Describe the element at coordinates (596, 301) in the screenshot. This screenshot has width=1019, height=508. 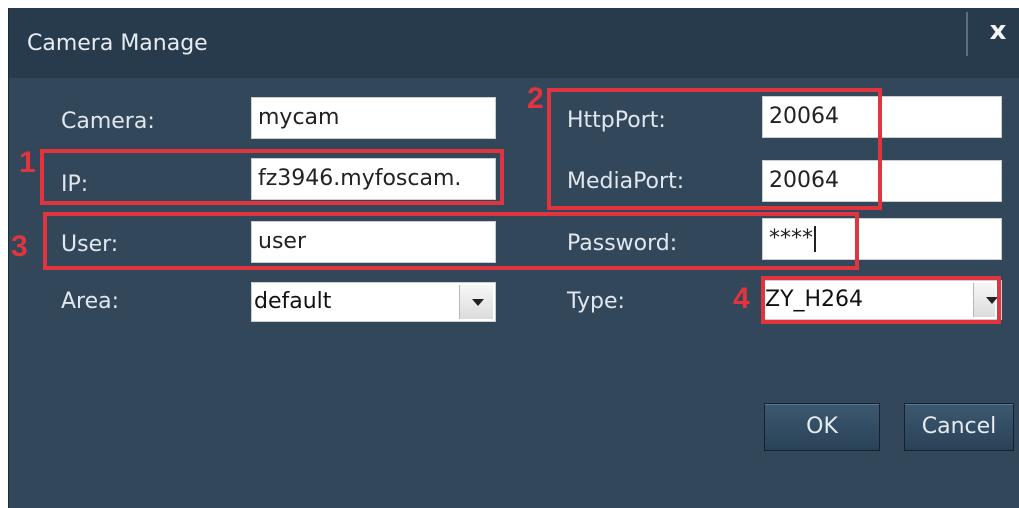
I see `type-label: Type:` at that location.